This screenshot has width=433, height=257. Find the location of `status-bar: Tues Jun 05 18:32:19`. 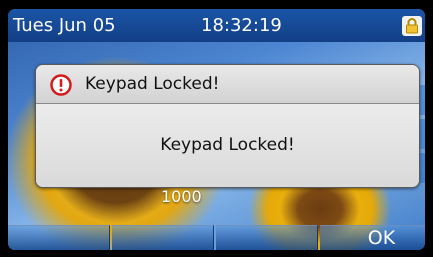

status-bar: Tues Jun 05 18:32:19 is located at coordinates (216, 25).